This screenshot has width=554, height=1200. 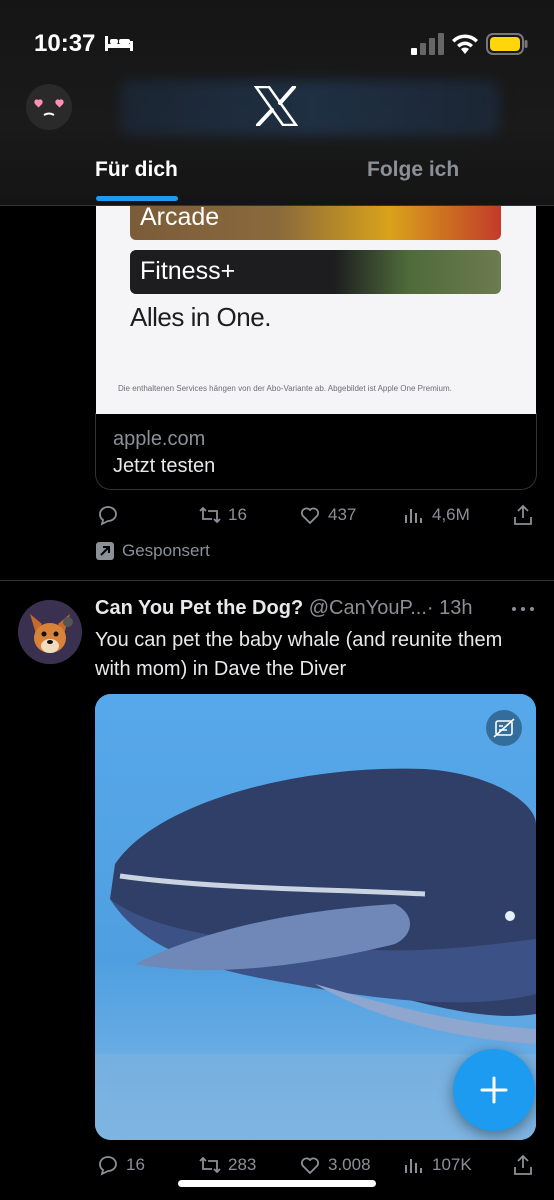 What do you see at coordinates (316, 451) in the screenshot?
I see `ad-link-card` at bounding box center [316, 451].